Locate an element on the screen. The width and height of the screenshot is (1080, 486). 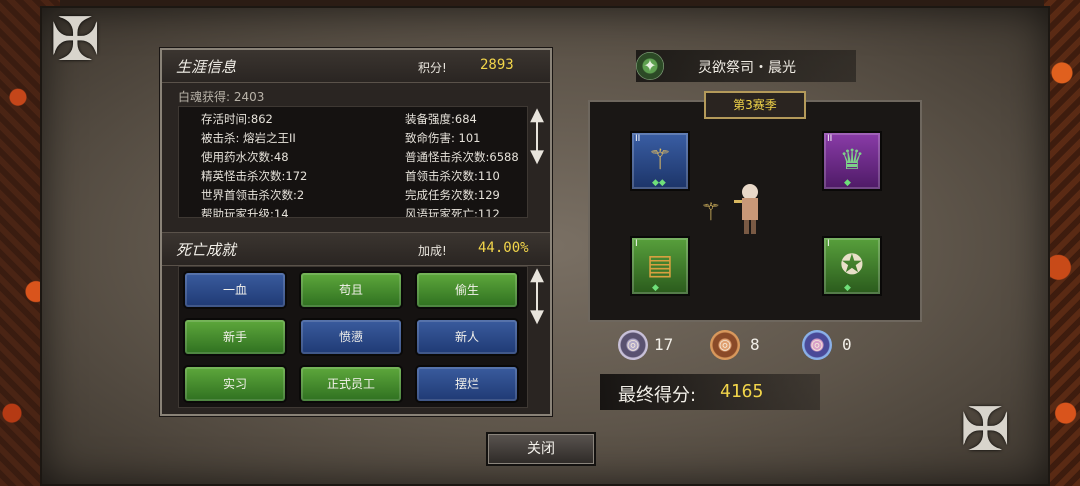
stat-right: 完成任务次数:129 is located at coordinates (452, 195).